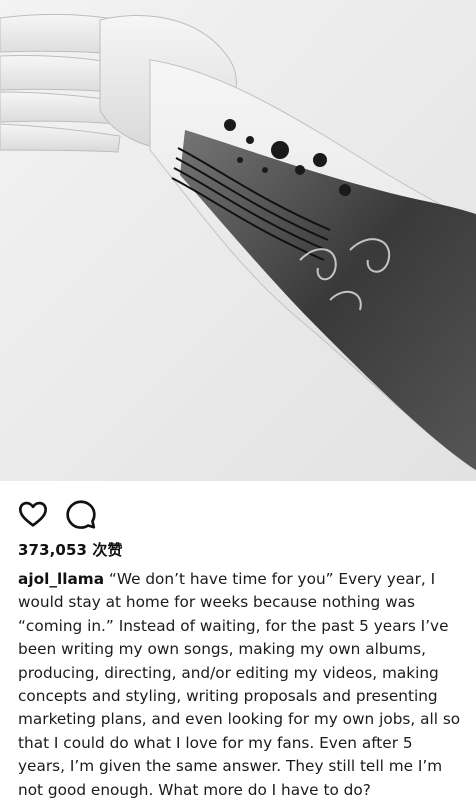  I want to click on likes-number: 373,053, so click(53, 550).